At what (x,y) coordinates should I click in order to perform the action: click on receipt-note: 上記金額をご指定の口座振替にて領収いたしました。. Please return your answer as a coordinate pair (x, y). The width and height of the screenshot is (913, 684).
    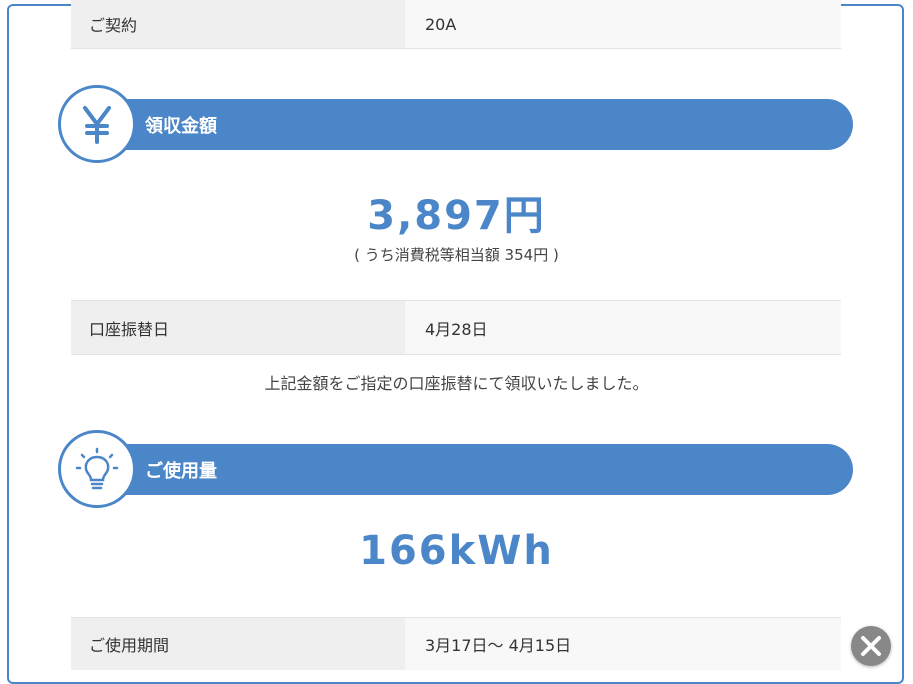
    Looking at the image, I should click on (456, 383).